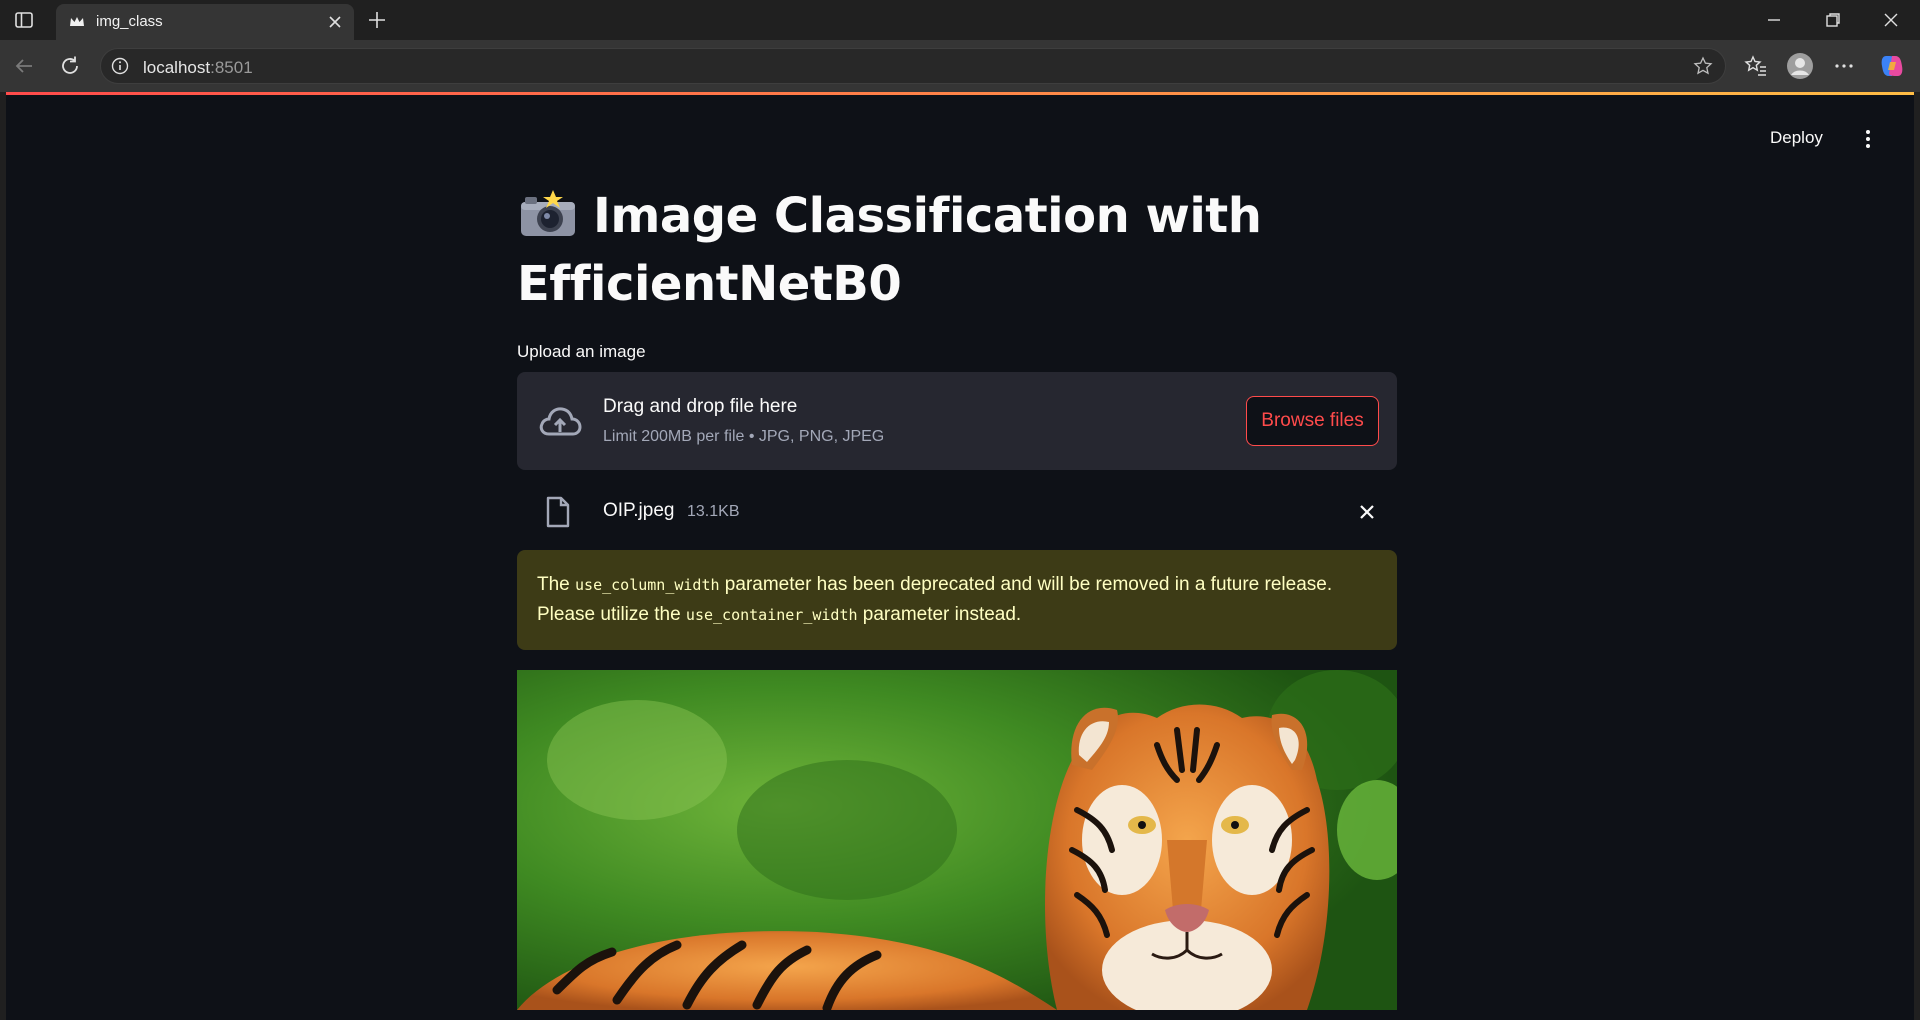  What do you see at coordinates (1796, 138) in the screenshot?
I see `deploy-button: Deploy` at bounding box center [1796, 138].